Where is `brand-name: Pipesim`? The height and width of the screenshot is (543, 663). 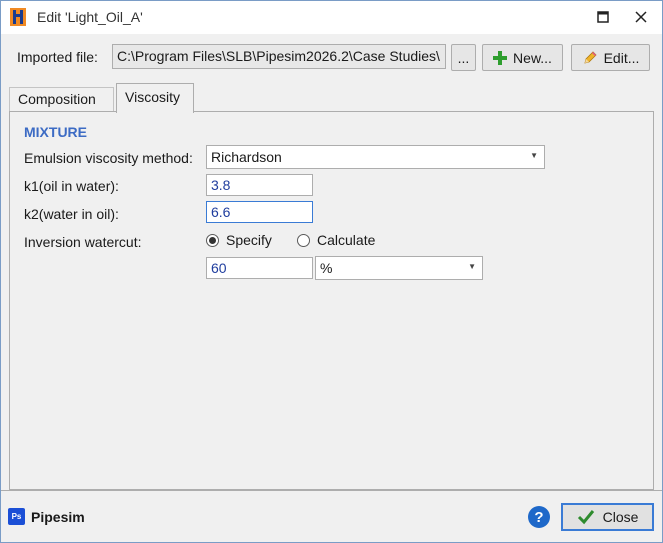 brand-name: Pipesim is located at coordinates (58, 516).